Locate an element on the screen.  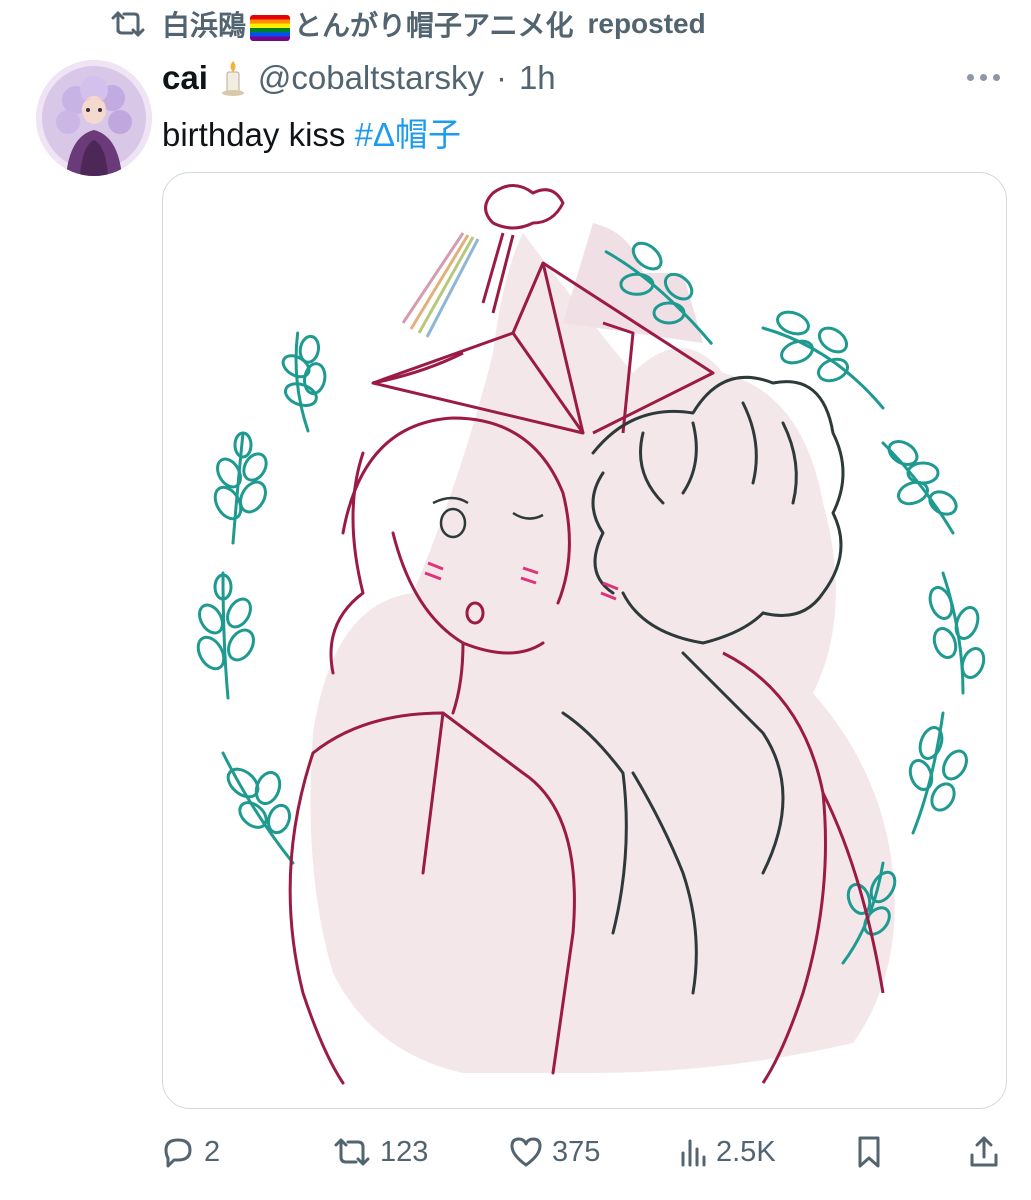
bookmark-icon is located at coordinates (869, 1152).